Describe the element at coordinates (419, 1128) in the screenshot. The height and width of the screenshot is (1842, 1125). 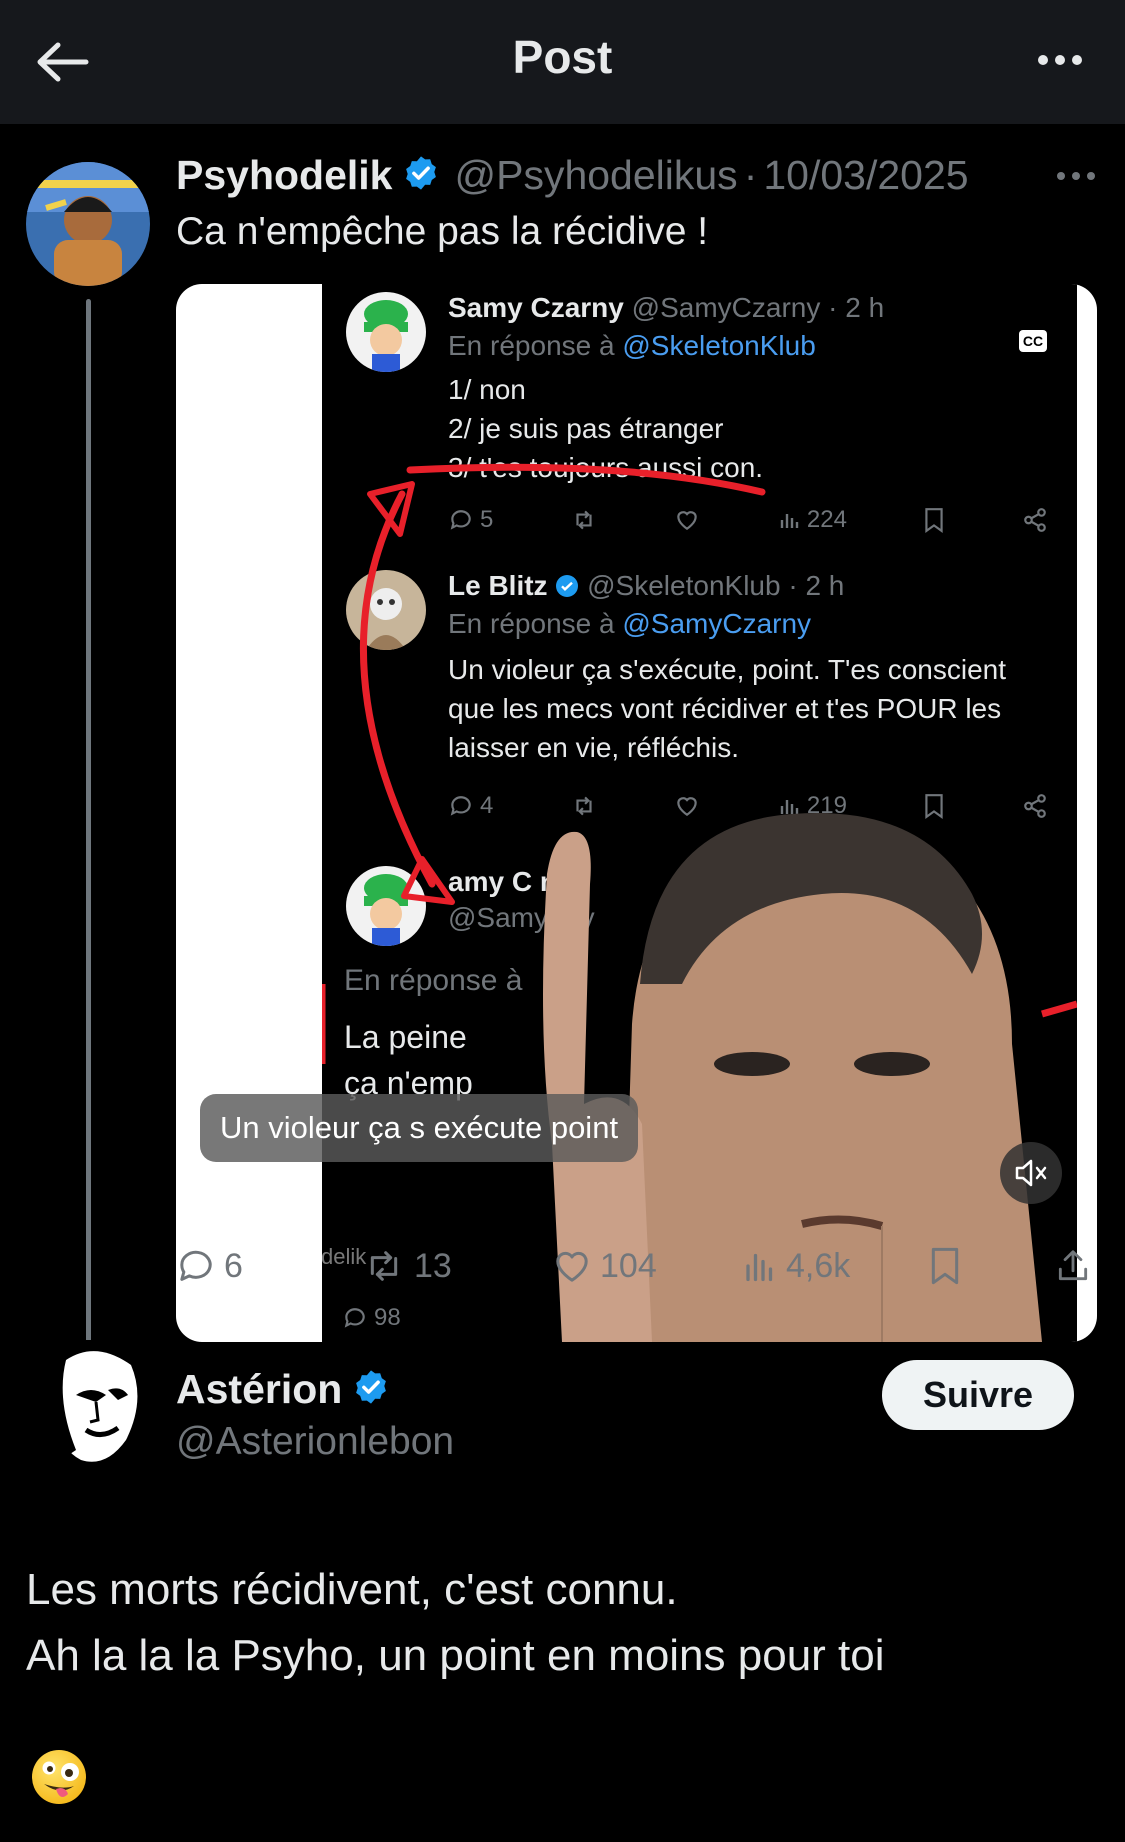
I see `video-subtitle: Un violeur ça s exécute point` at that location.